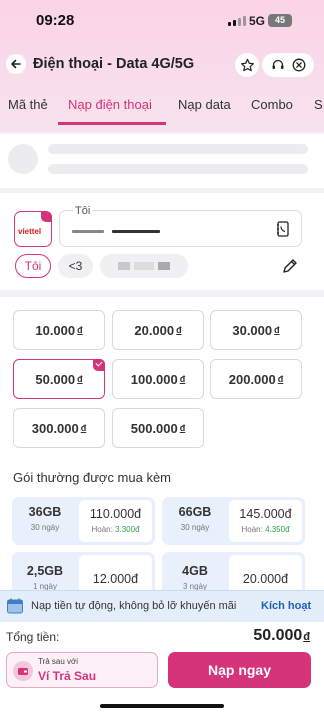  I want to click on package-data: 2,5GB, so click(45, 571).